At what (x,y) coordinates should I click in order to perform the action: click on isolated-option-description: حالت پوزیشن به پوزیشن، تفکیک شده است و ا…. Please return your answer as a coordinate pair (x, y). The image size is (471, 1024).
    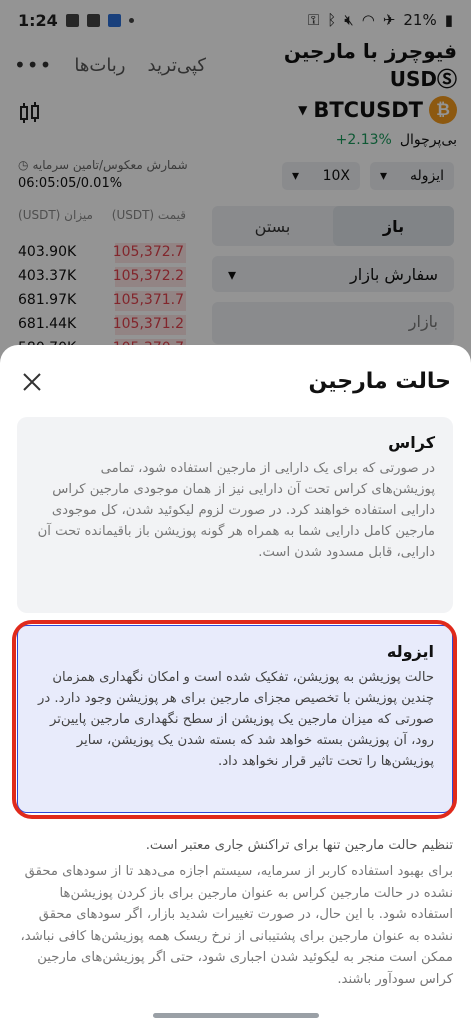
    Looking at the image, I should click on (235, 719).